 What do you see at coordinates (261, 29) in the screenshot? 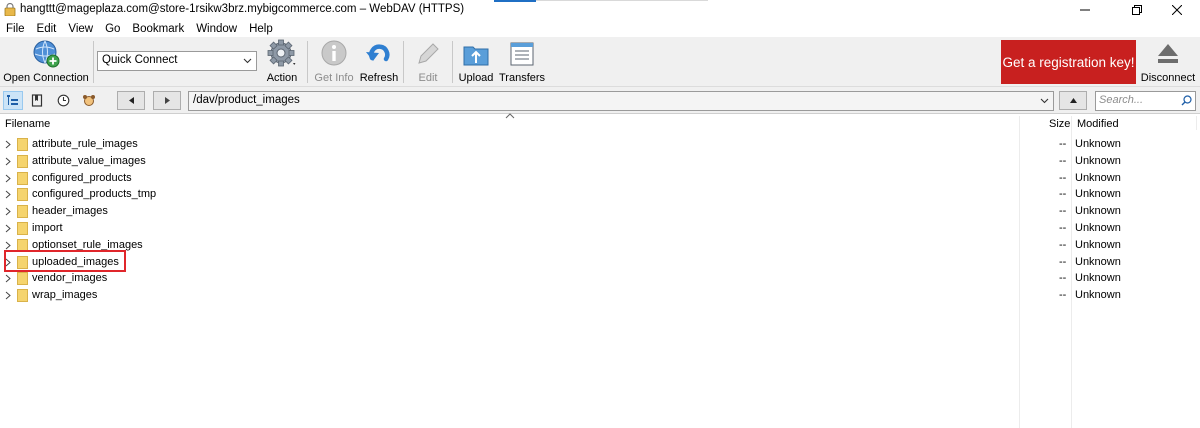
I see `menu-help: Help` at bounding box center [261, 29].